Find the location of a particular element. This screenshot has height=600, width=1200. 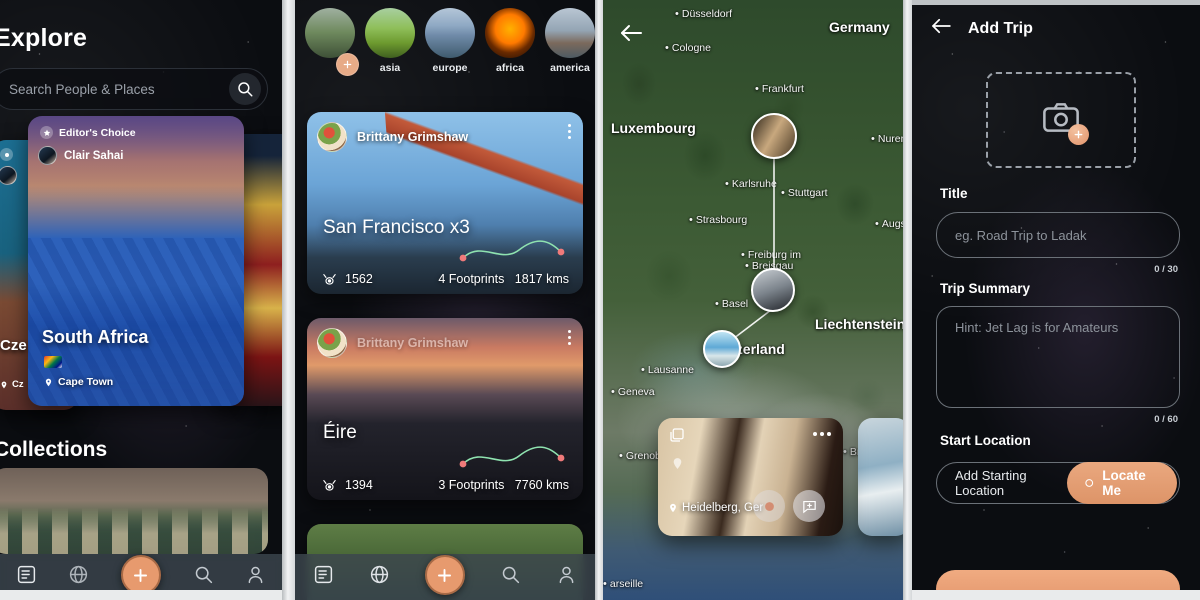

story-carousel: asia europe africa america is located at coordinates (445, 42).